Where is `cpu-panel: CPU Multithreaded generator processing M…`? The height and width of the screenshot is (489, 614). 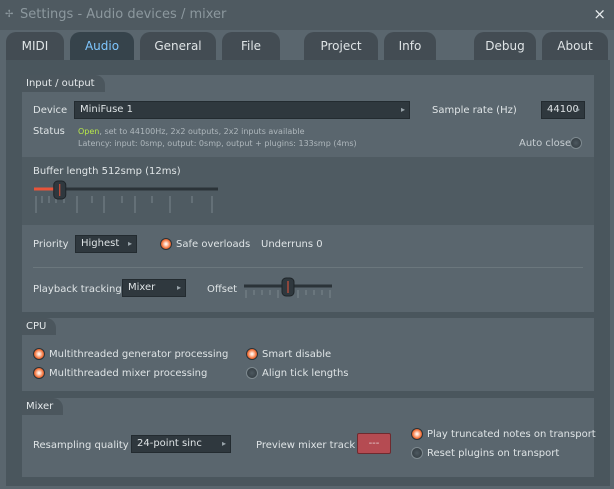
cpu-panel: CPU Multithreaded generator processing M… is located at coordinates (308, 354).